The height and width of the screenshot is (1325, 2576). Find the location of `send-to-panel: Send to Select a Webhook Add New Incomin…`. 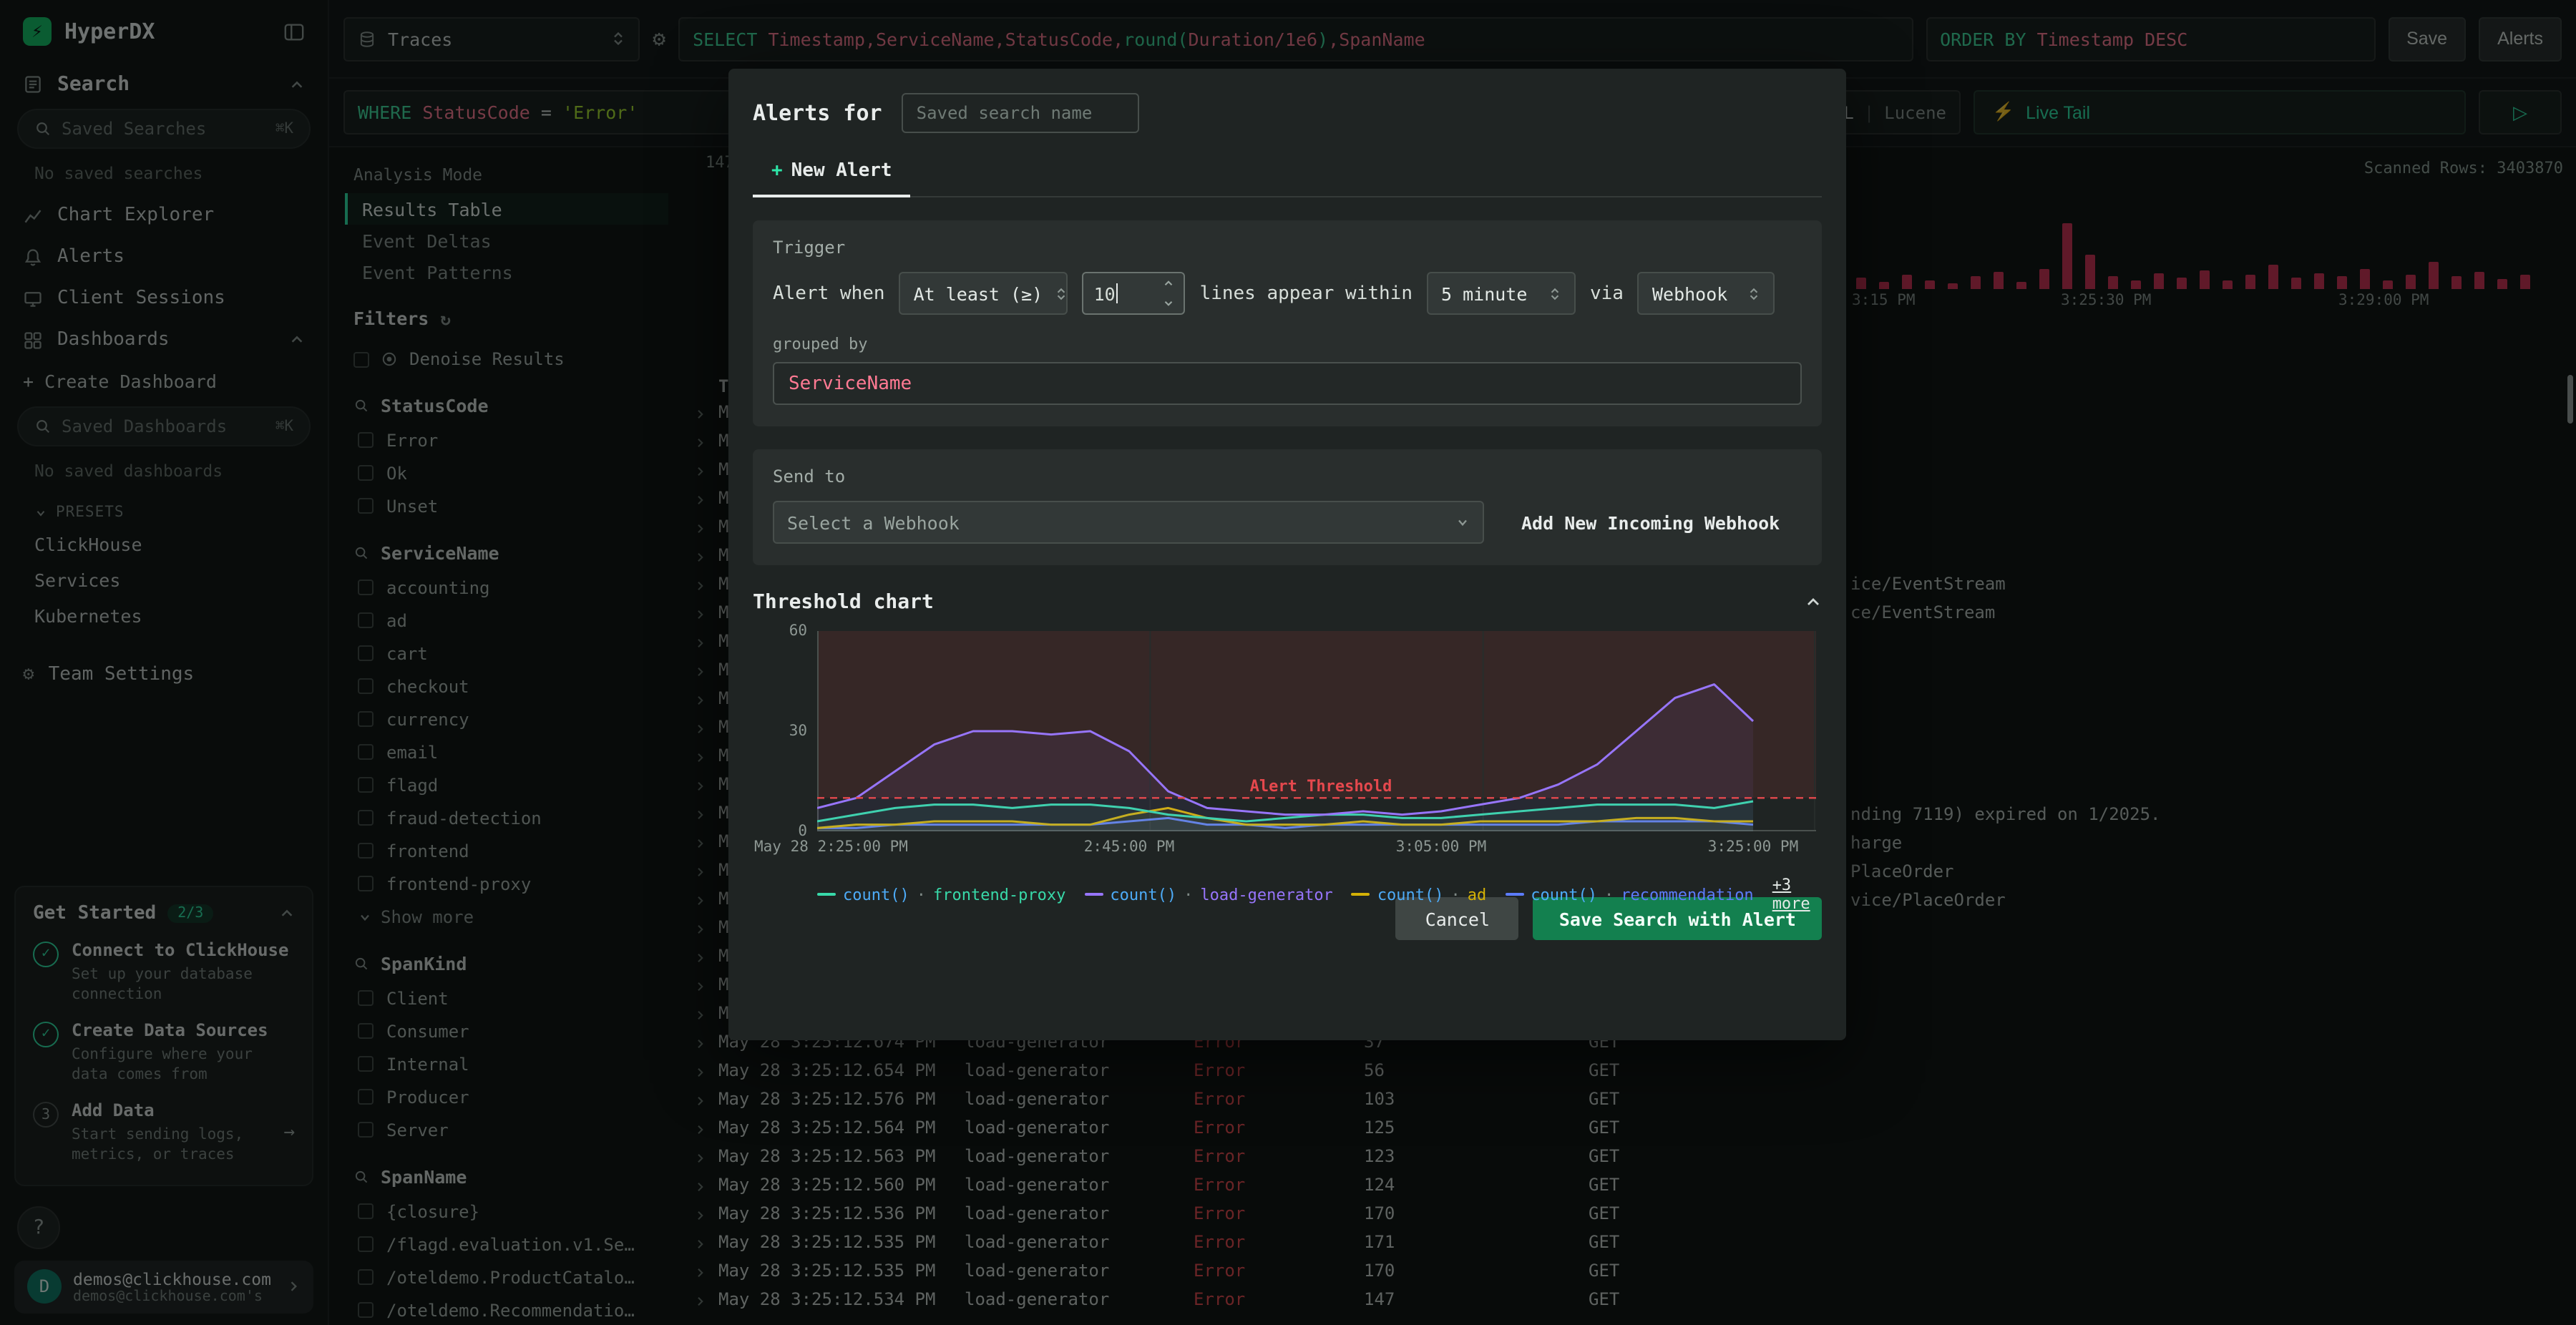

send-to-panel: Send to Select a Webhook Add New Incomin… is located at coordinates (1287, 507).